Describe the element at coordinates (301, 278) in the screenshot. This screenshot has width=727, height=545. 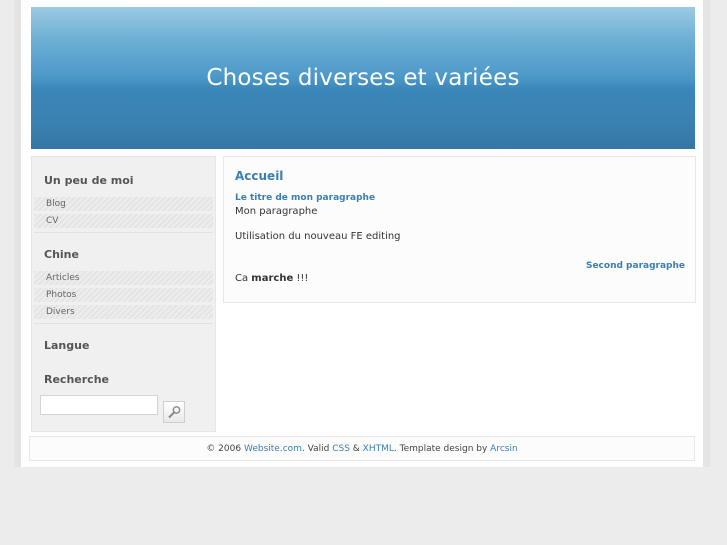
I see `paragraph-text-suffix: !!!` at that location.